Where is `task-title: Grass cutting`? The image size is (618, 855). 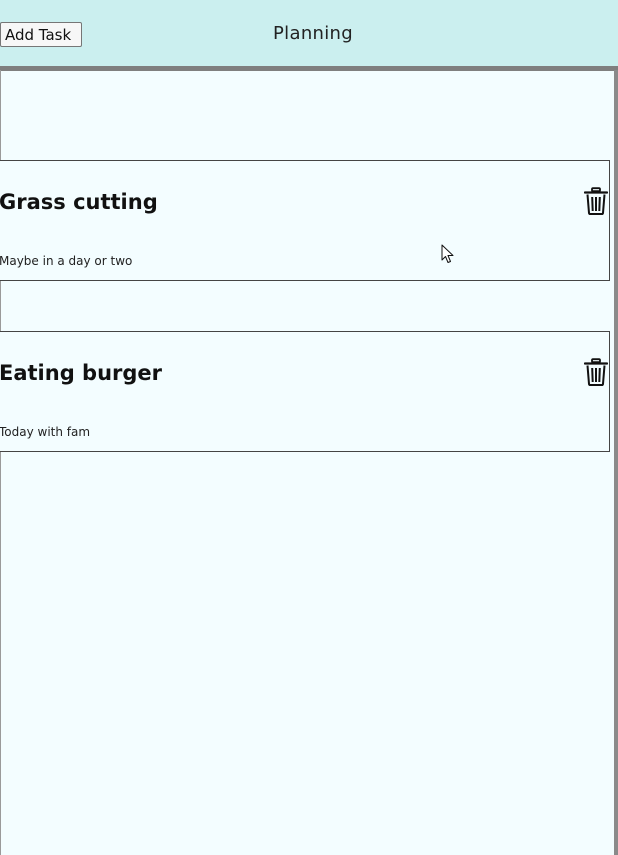 task-title: Grass cutting is located at coordinates (79, 202).